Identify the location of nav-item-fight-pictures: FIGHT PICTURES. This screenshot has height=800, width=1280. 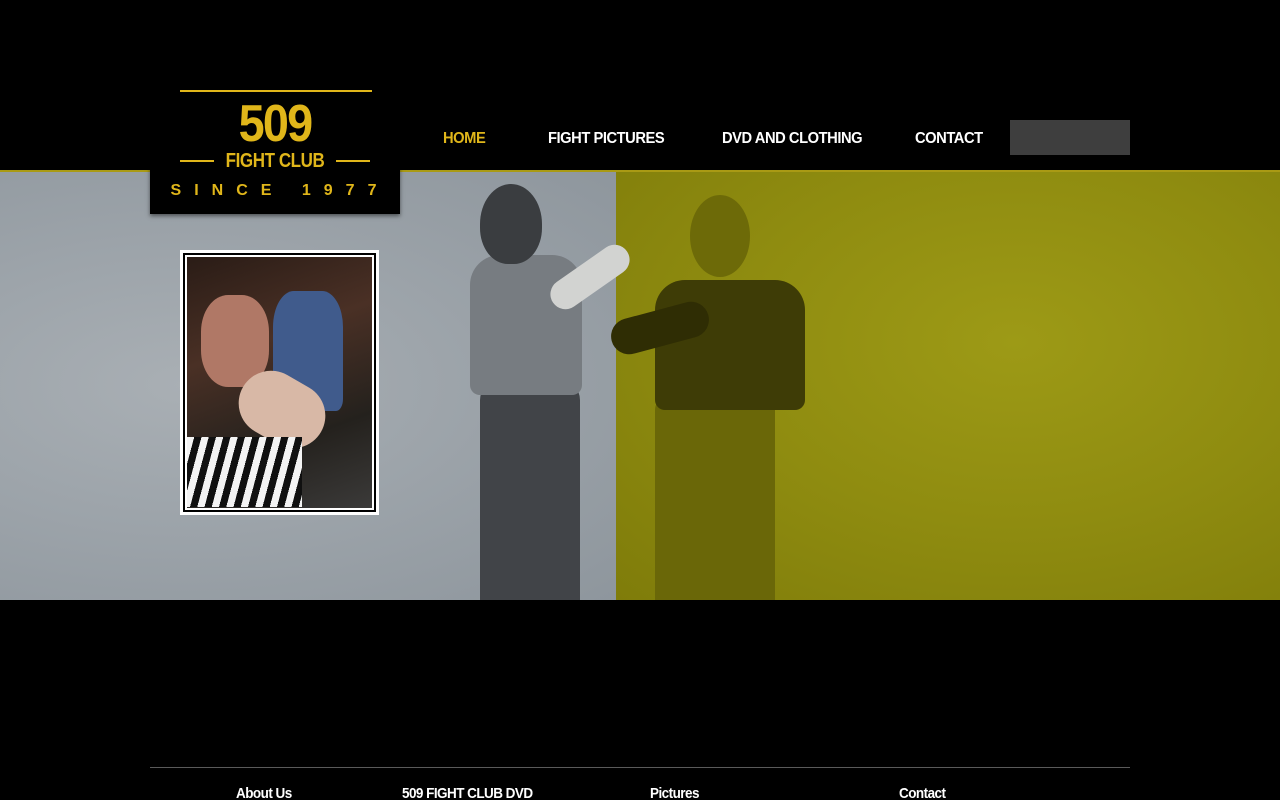
(606, 139).